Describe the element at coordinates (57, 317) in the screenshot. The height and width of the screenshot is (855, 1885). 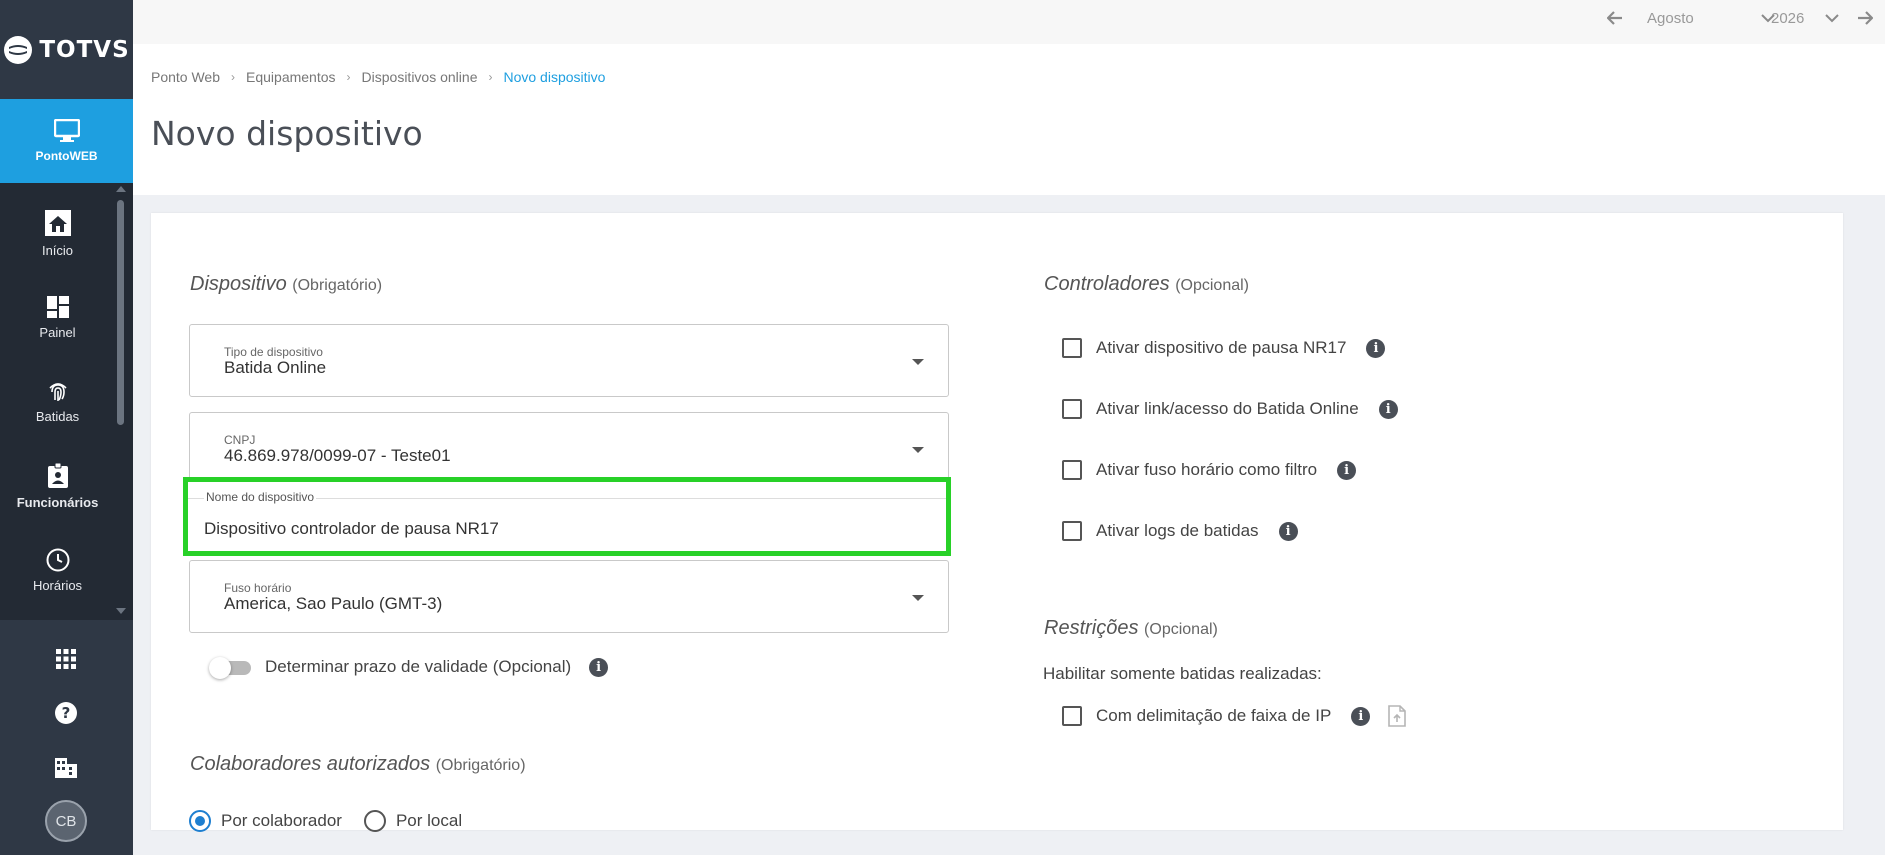
I see `sidebar-item-painel: Painel` at that location.